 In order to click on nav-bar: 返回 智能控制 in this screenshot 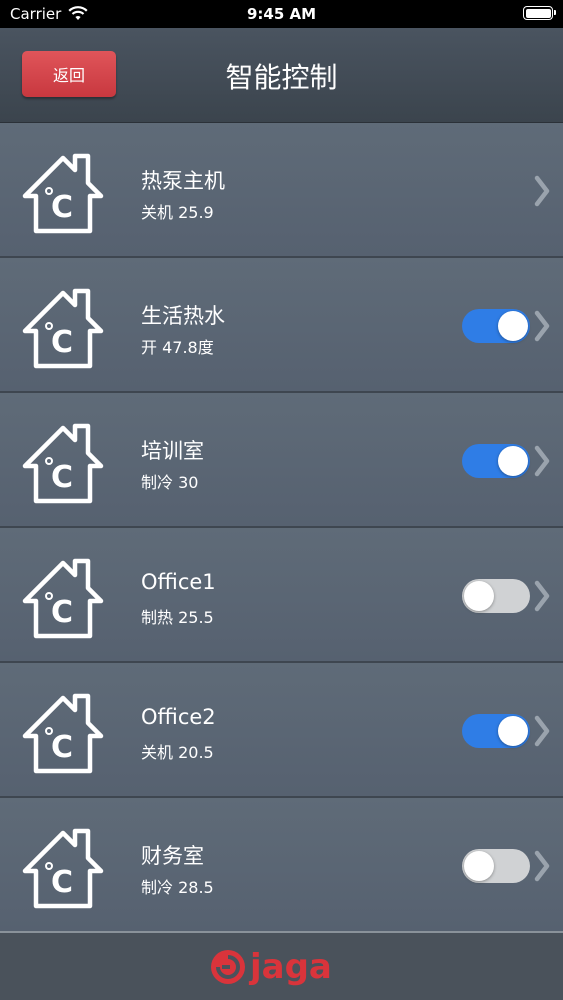, I will do `click(281, 75)`.